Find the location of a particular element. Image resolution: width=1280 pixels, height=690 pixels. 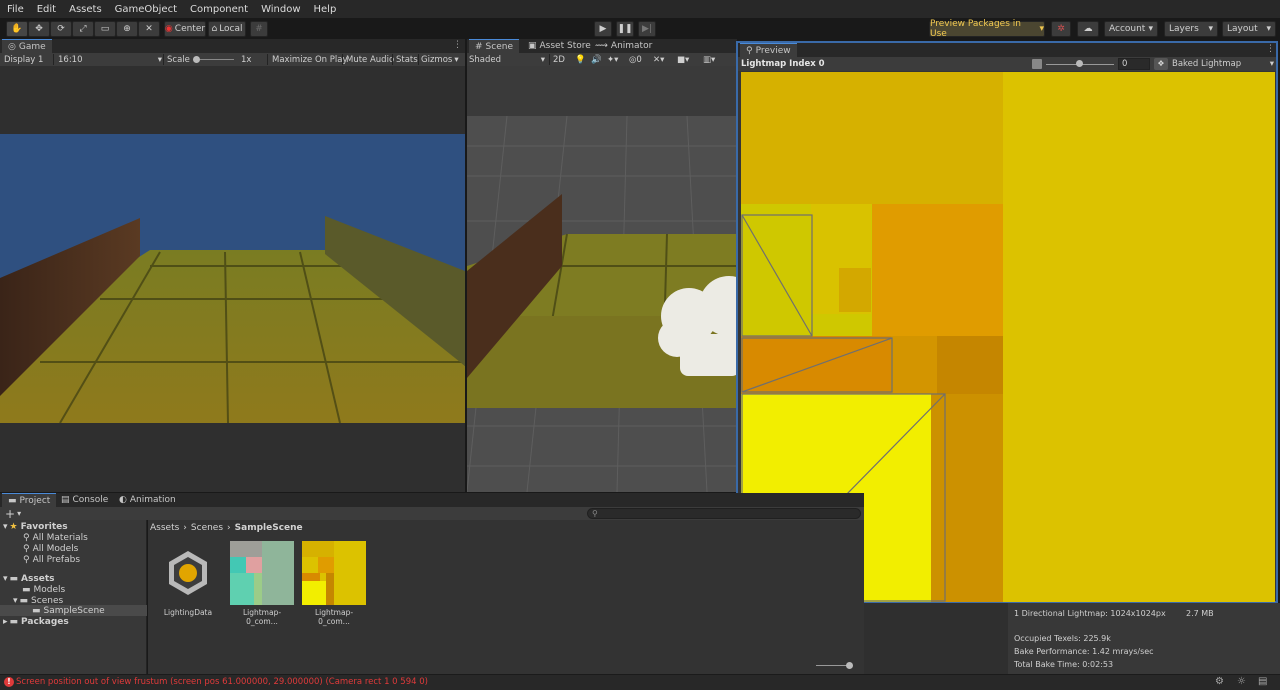

thumbnail-size-slider-track is located at coordinates (833, 665).